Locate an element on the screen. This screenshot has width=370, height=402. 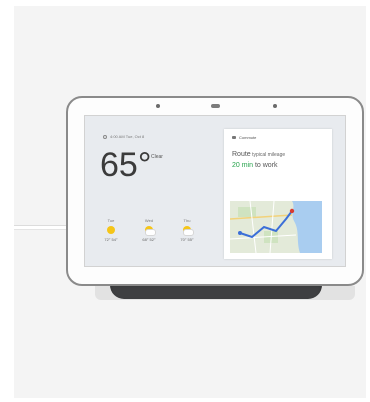
route-label: Route is located at coordinates (241, 154).